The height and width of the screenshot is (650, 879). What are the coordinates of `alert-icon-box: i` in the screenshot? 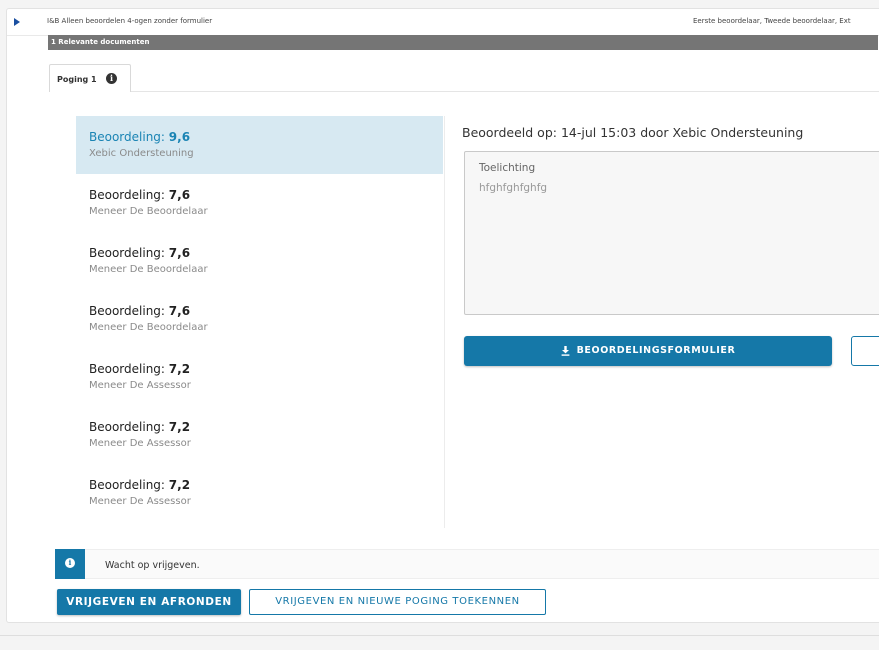 It's located at (70, 564).